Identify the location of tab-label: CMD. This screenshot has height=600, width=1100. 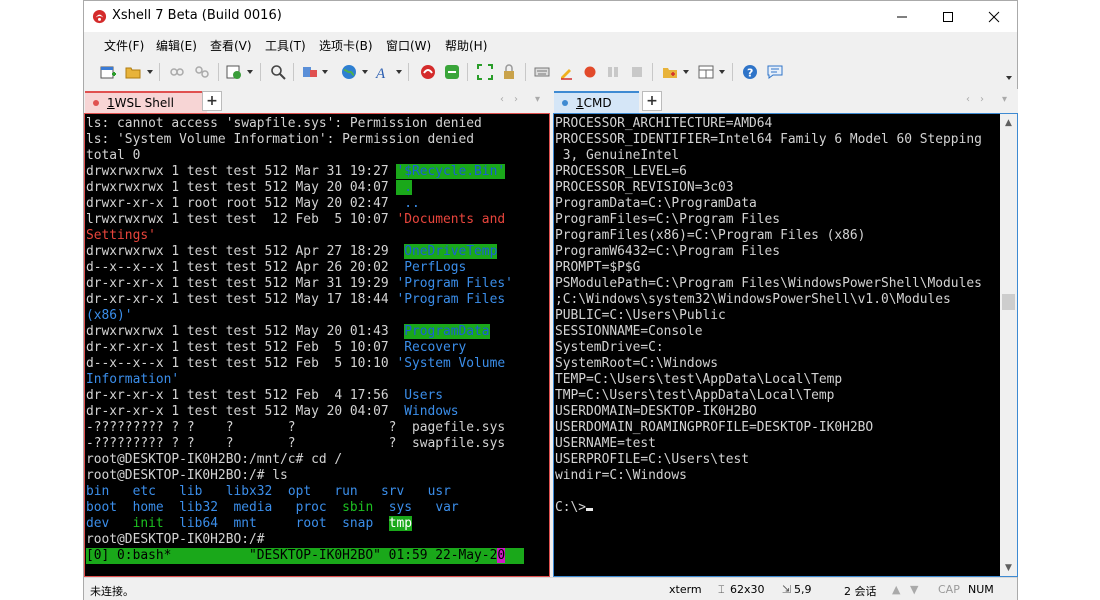
(597, 103).